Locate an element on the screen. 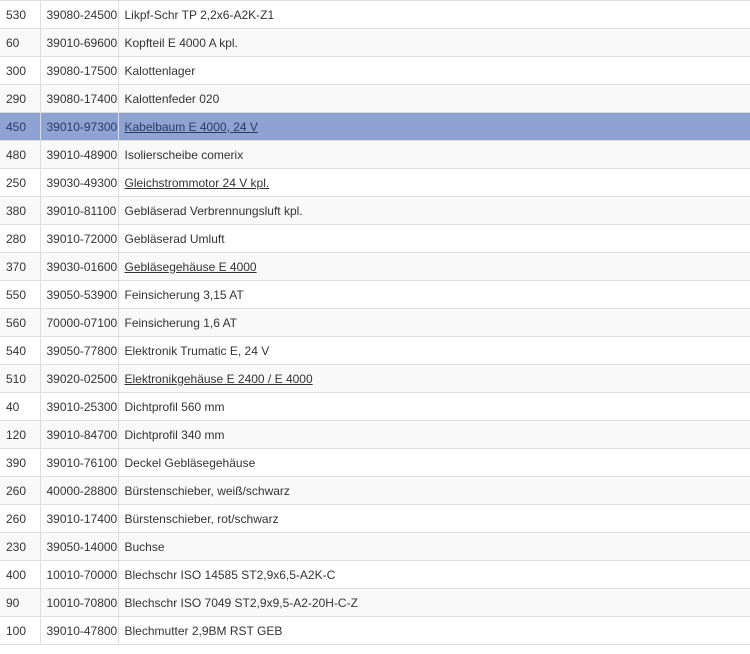  article-number-cell: 40000-28800 is located at coordinates (78, 490).